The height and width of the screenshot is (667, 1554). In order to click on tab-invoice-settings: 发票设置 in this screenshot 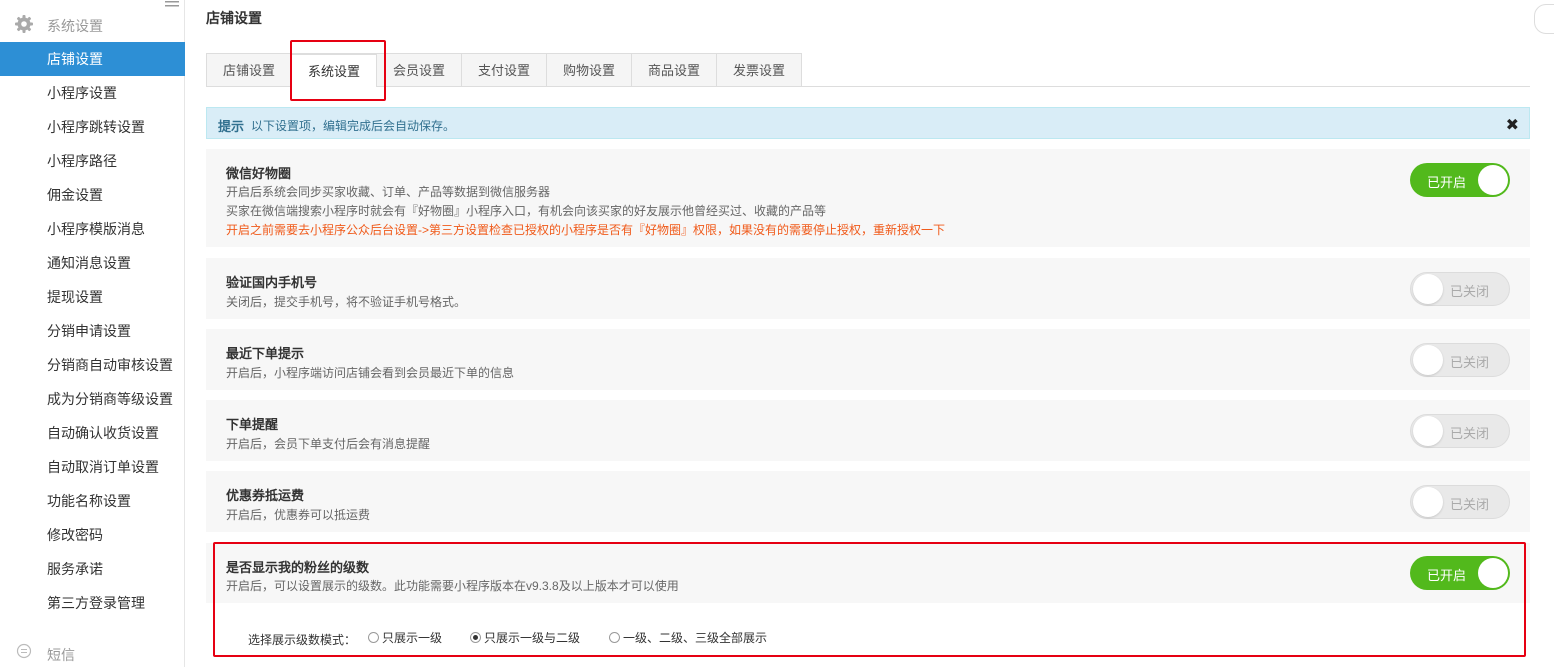, I will do `click(759, 70)`.